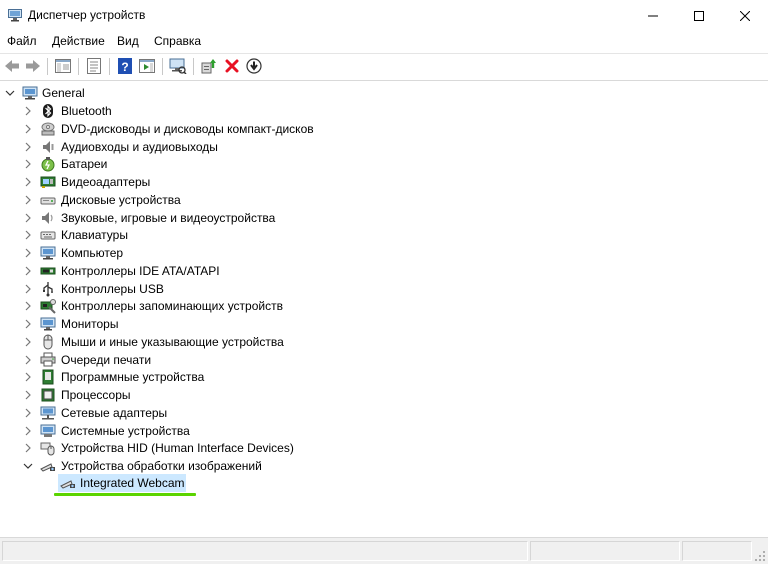  Describe the element at coordinates (384, 253) in the screenshot. I see `tree-category: Компьютер` at that location.